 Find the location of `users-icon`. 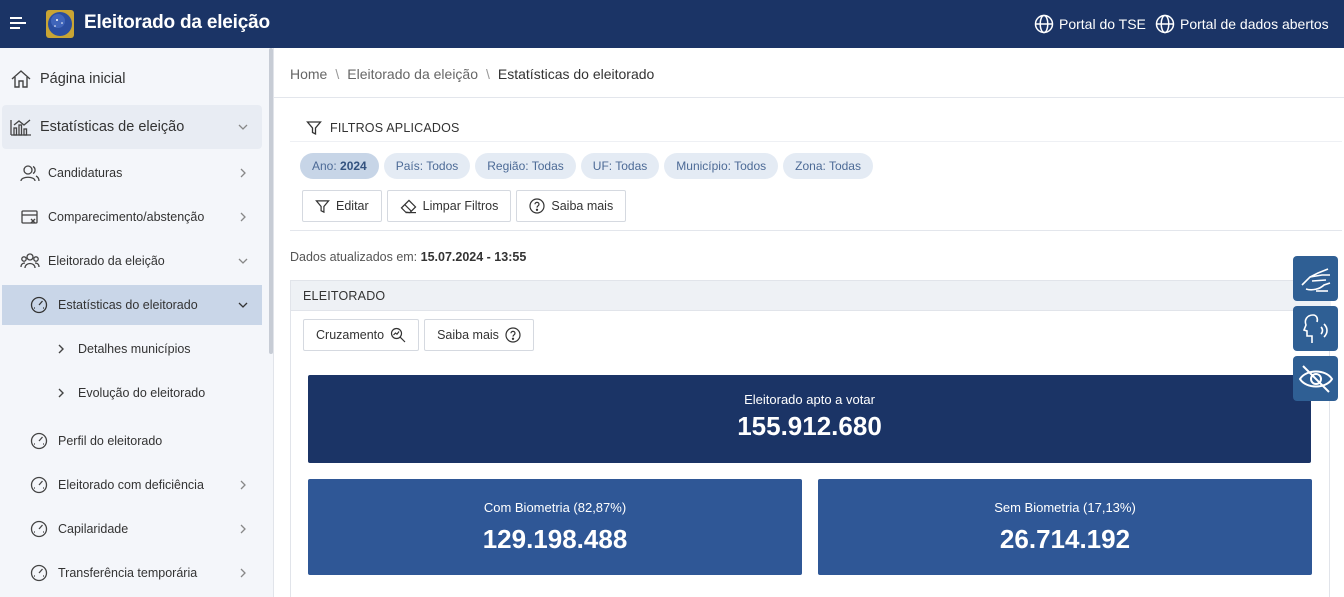

users-icon is located at coordinates (30, 173).